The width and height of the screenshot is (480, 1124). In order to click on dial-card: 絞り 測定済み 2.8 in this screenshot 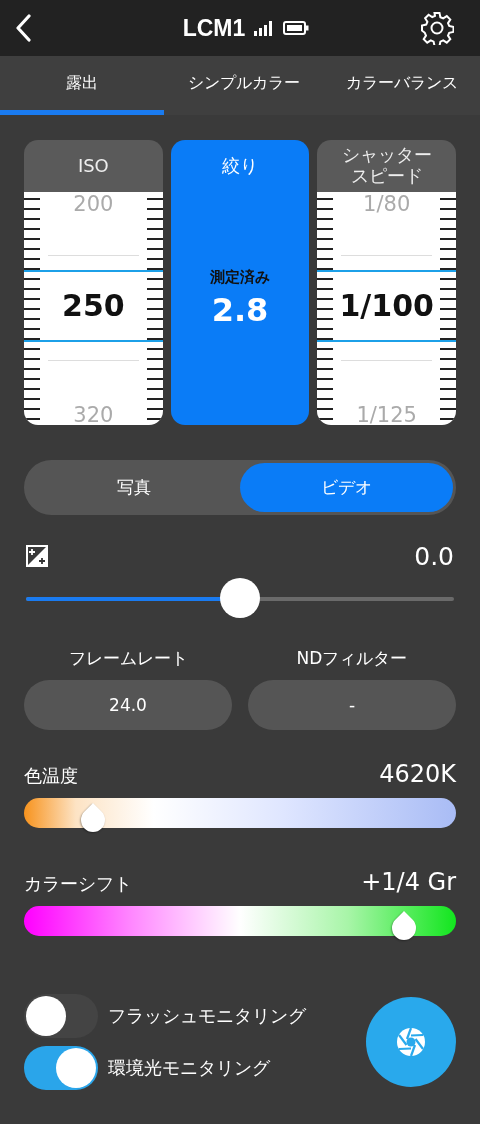, I will do `click(240, 282)`.